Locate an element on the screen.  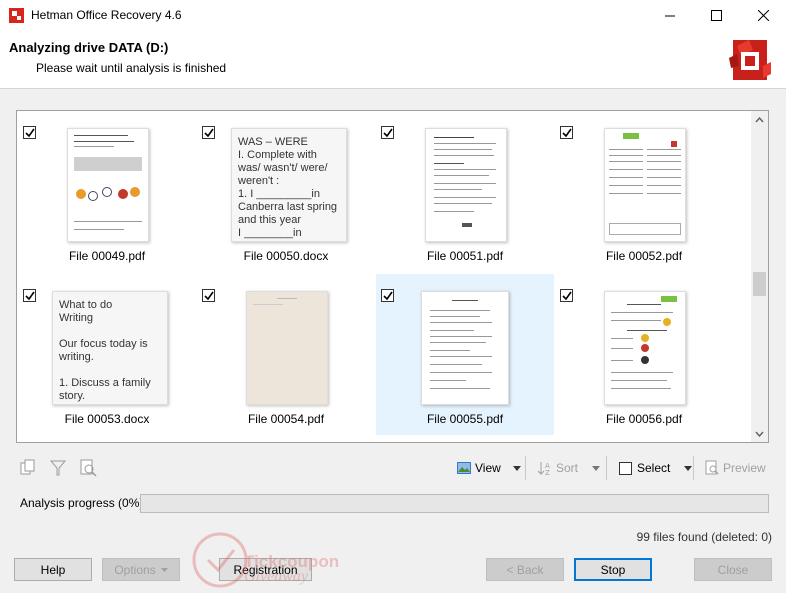
back-button: < Back is located at coordinates (525, 569).